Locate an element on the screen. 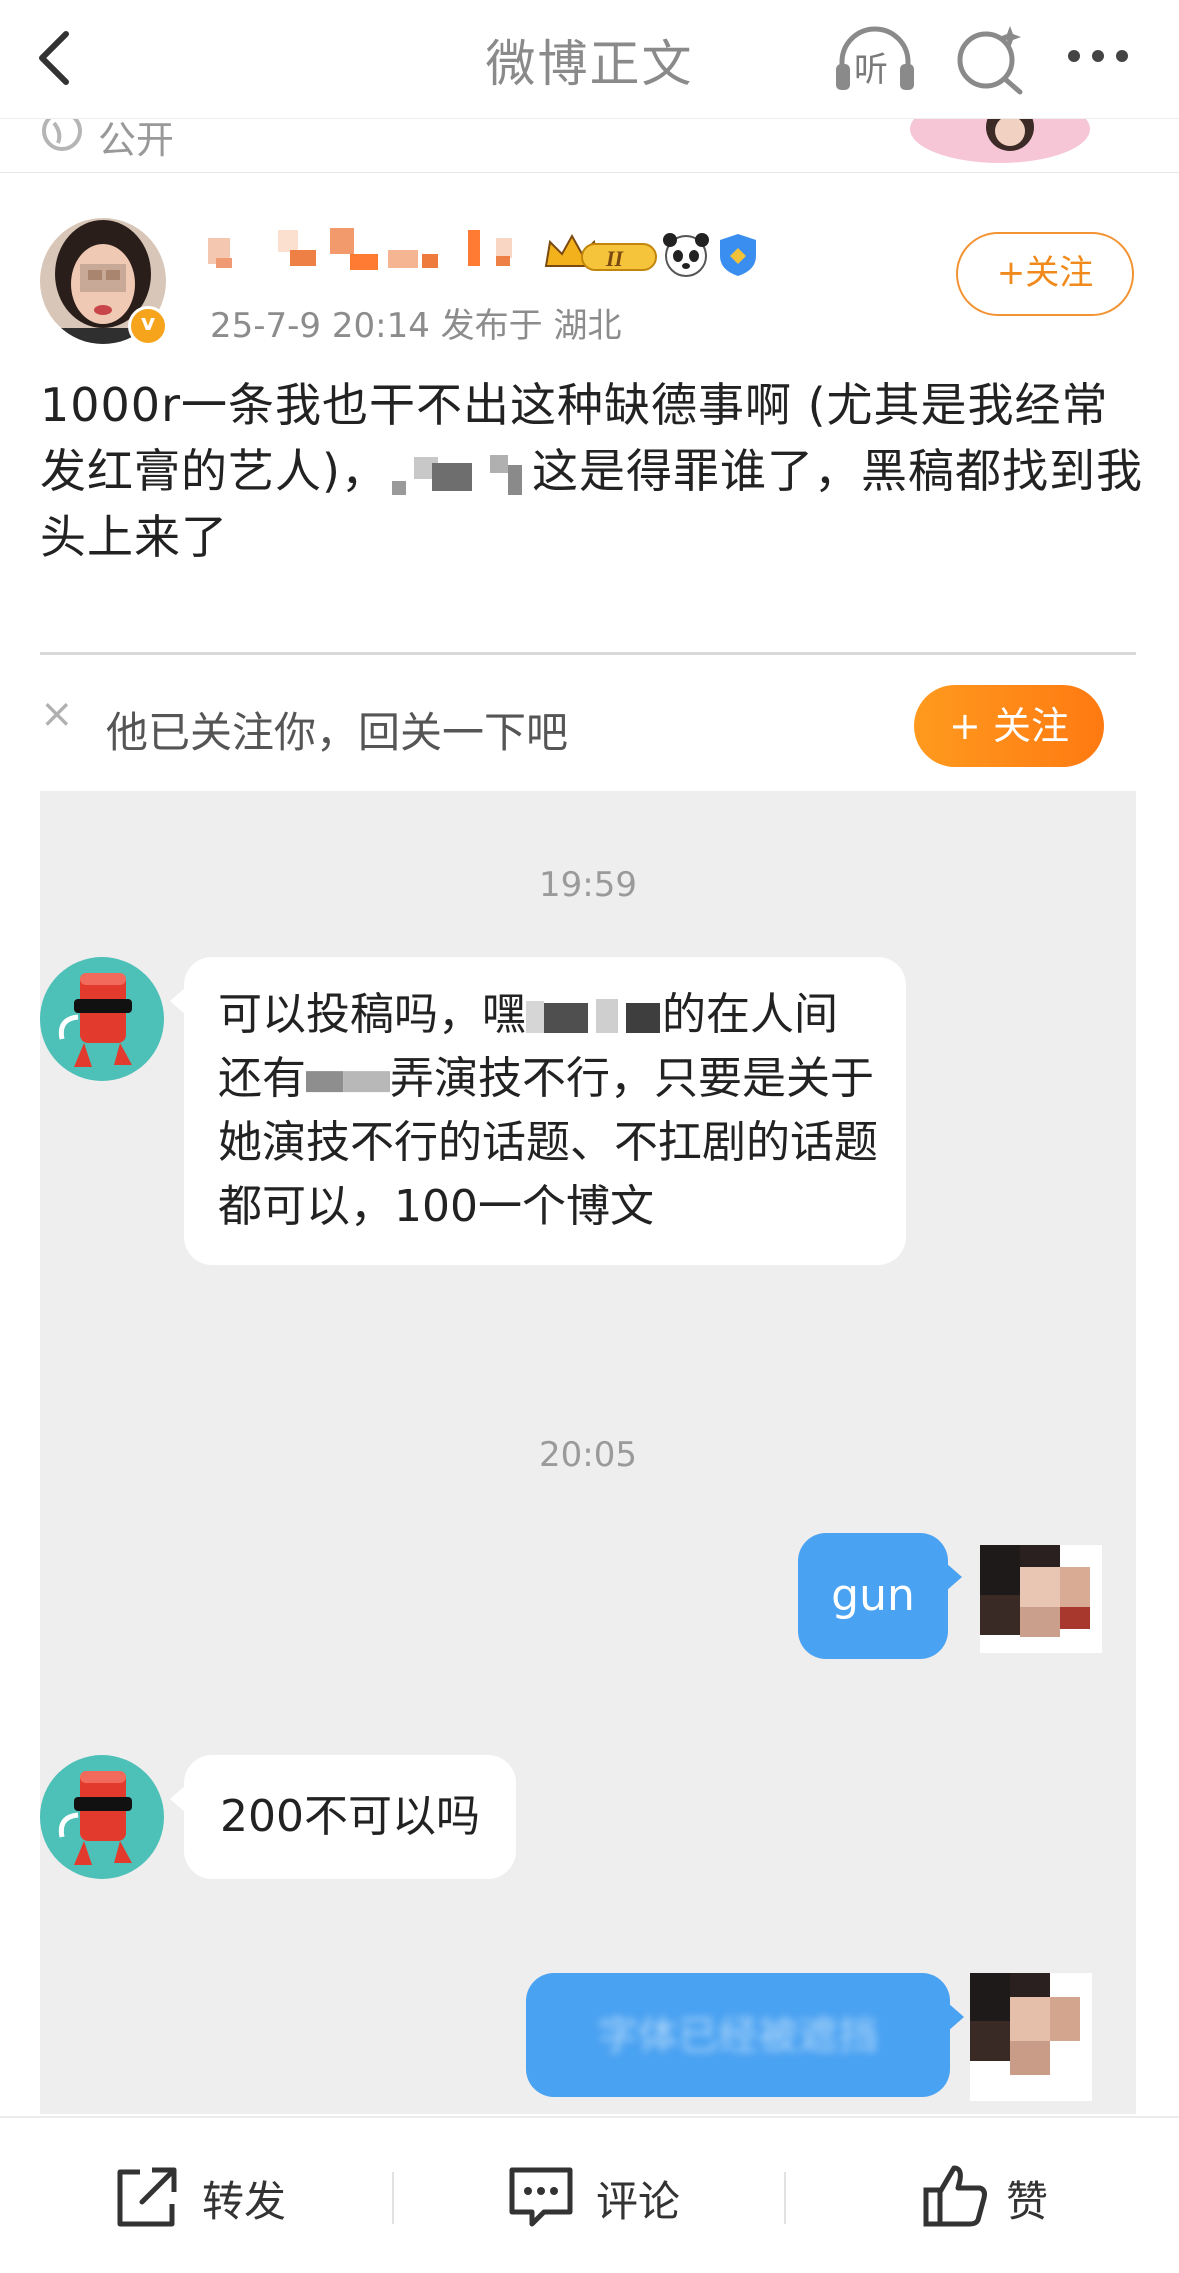 The width and height of the screenshot is (1179, 2273). verified-mark: v is located at coordinates (148, 323).